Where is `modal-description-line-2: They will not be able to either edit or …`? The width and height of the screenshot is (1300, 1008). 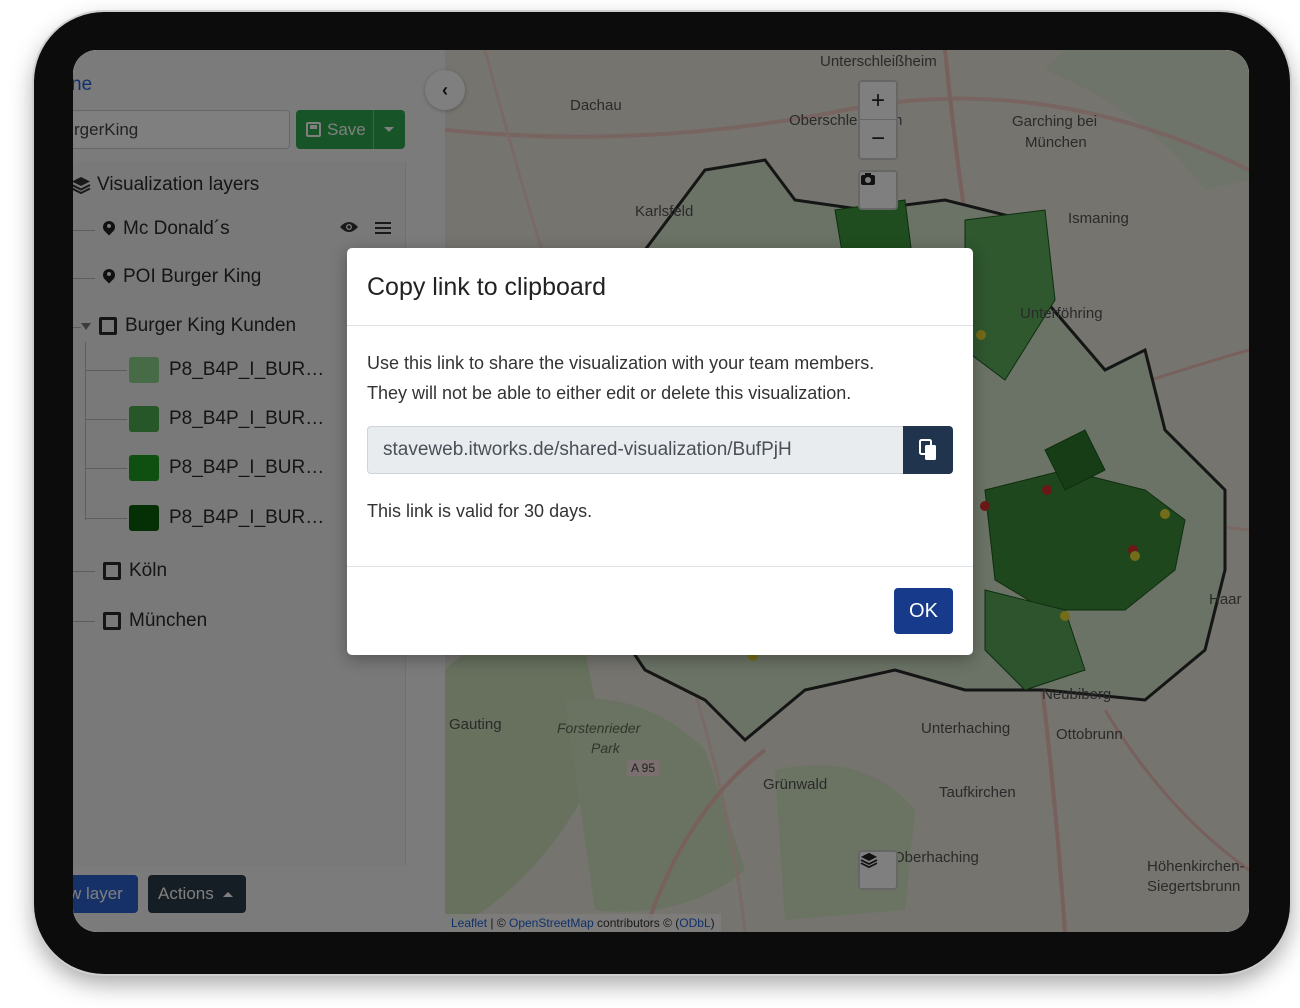
modal-description-line-2: They will not be able to either edit or … is located at coordinates (609, 393).